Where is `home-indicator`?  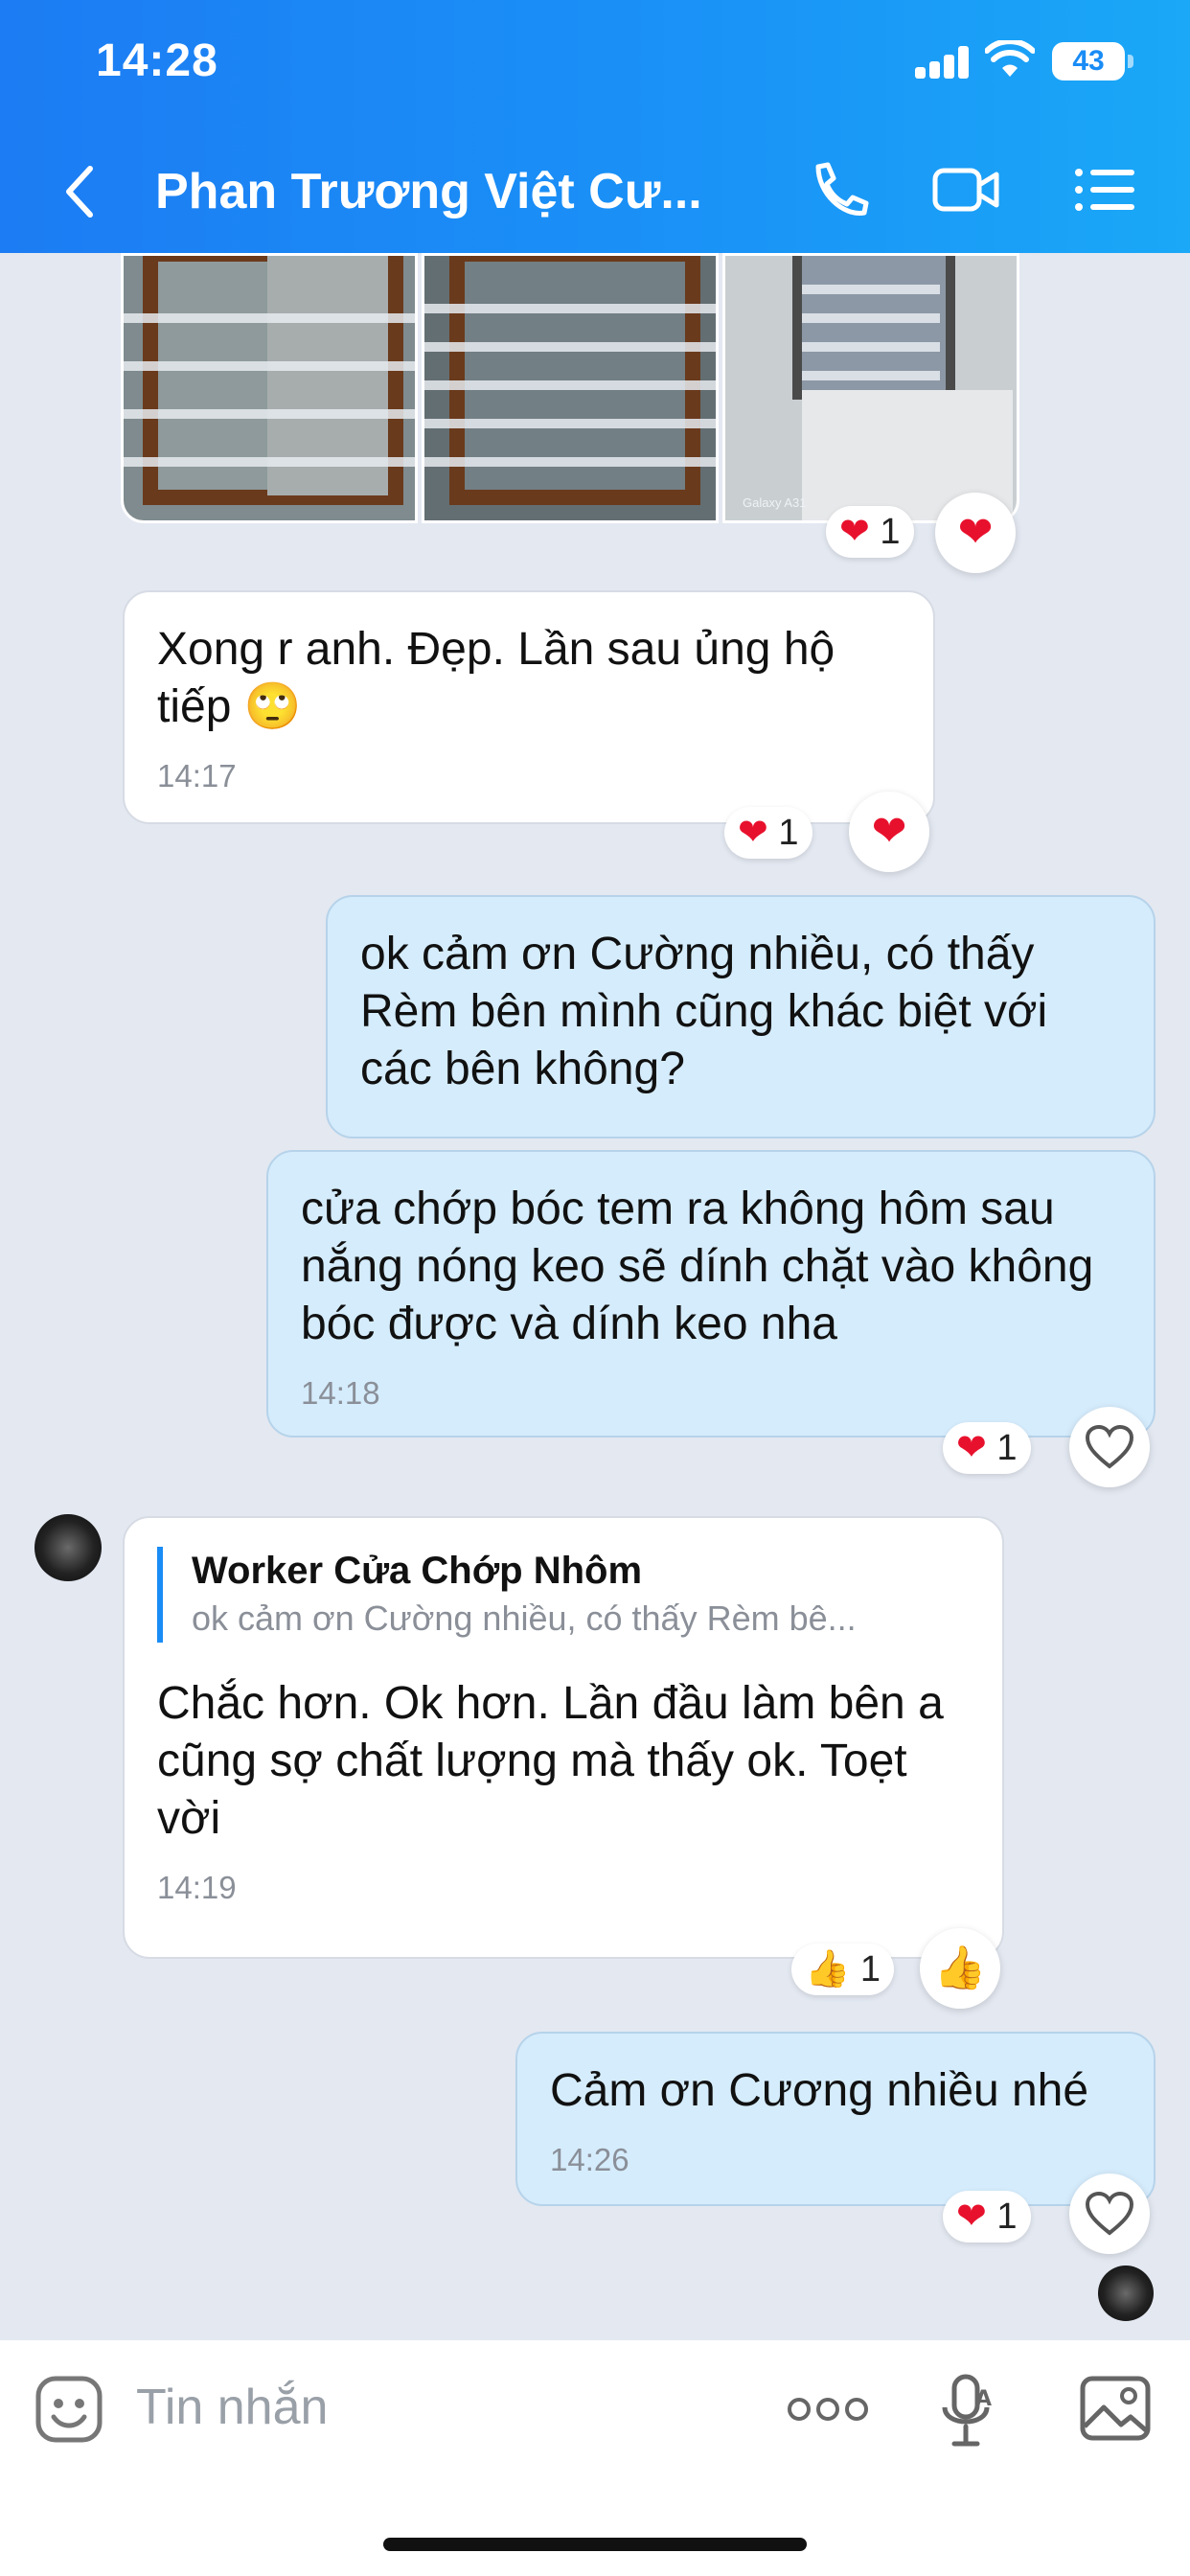
home-indicator is located at coordinates (595, 2544).